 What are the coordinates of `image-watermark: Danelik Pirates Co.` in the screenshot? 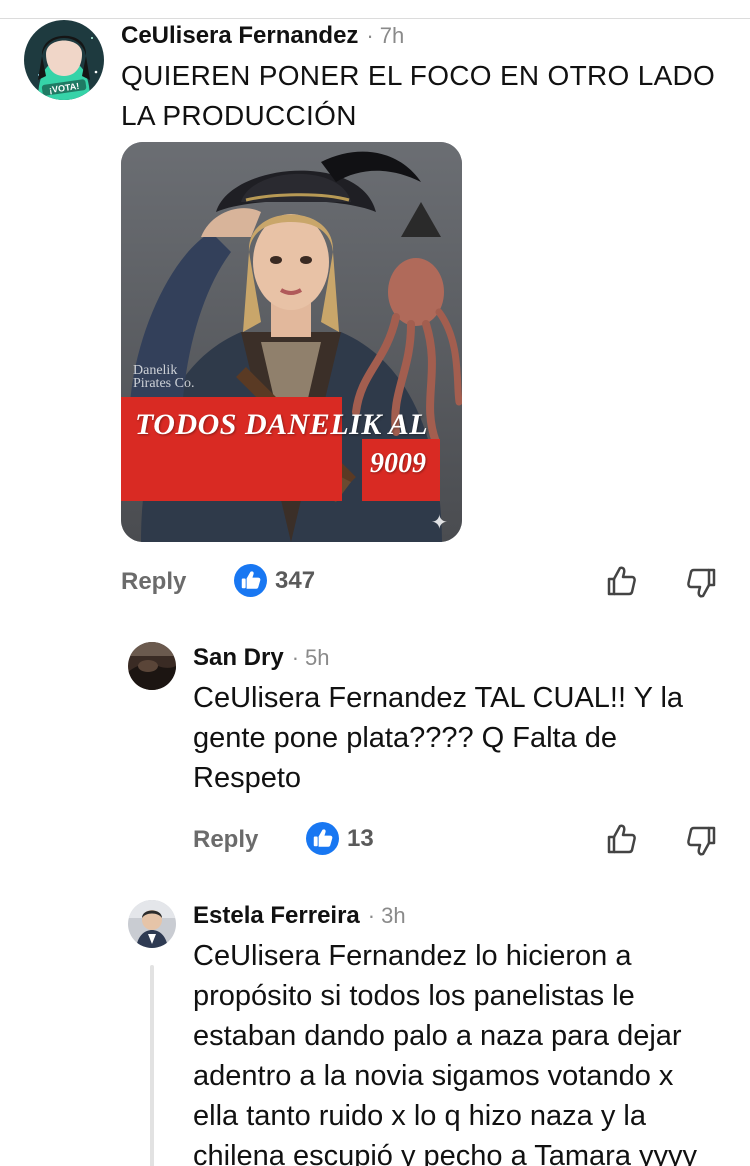 It's located at (164, 377).